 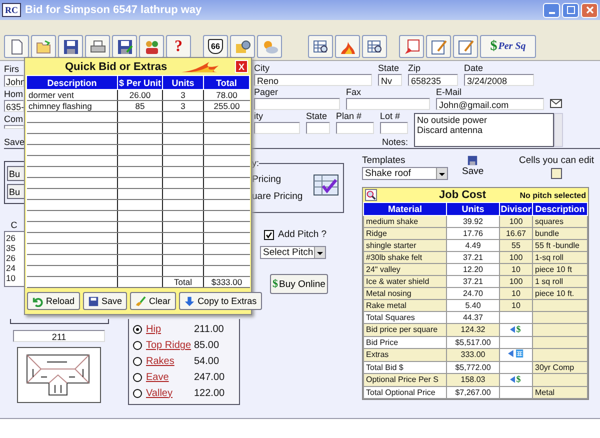 What do you see at coordinates (589, 10) in the screenshot?
I see `close-button` at bounding box center [589, 10].